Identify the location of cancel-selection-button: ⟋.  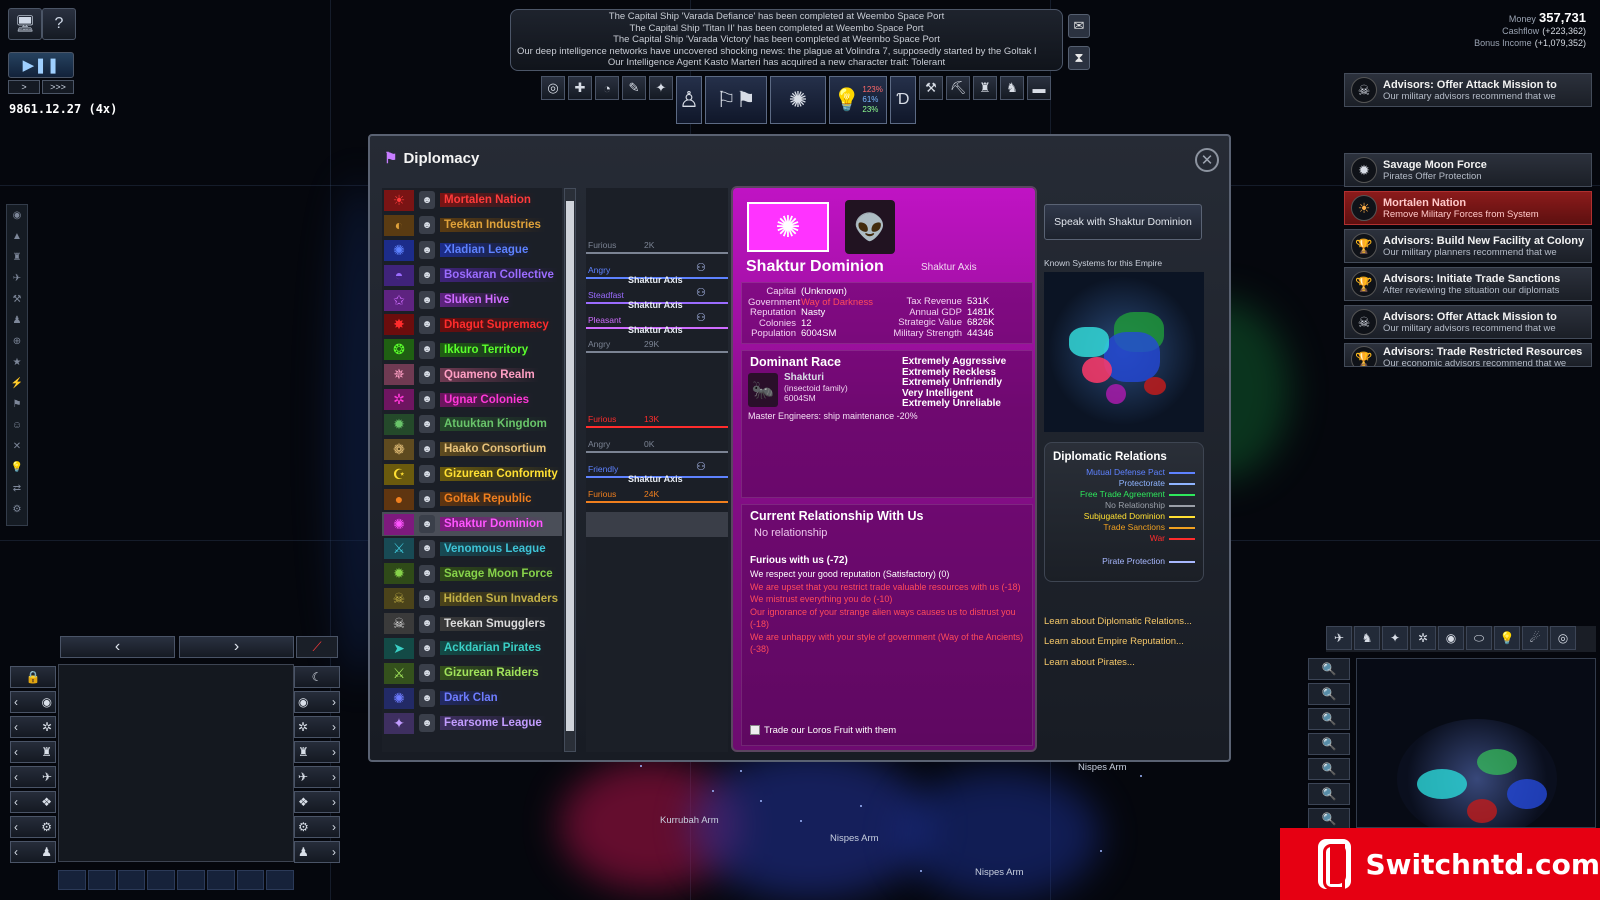
(317, 647).